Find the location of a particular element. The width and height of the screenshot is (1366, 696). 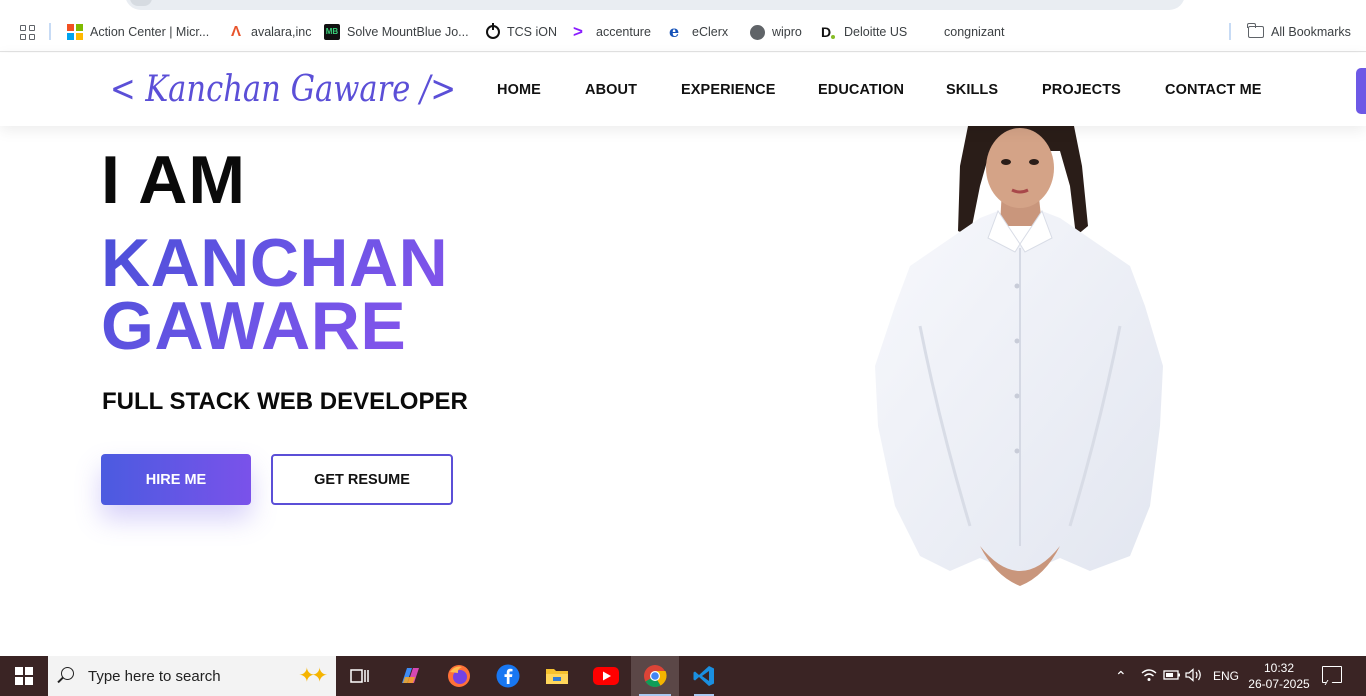

nav-home: HOME is located at coordinates (519, 90).